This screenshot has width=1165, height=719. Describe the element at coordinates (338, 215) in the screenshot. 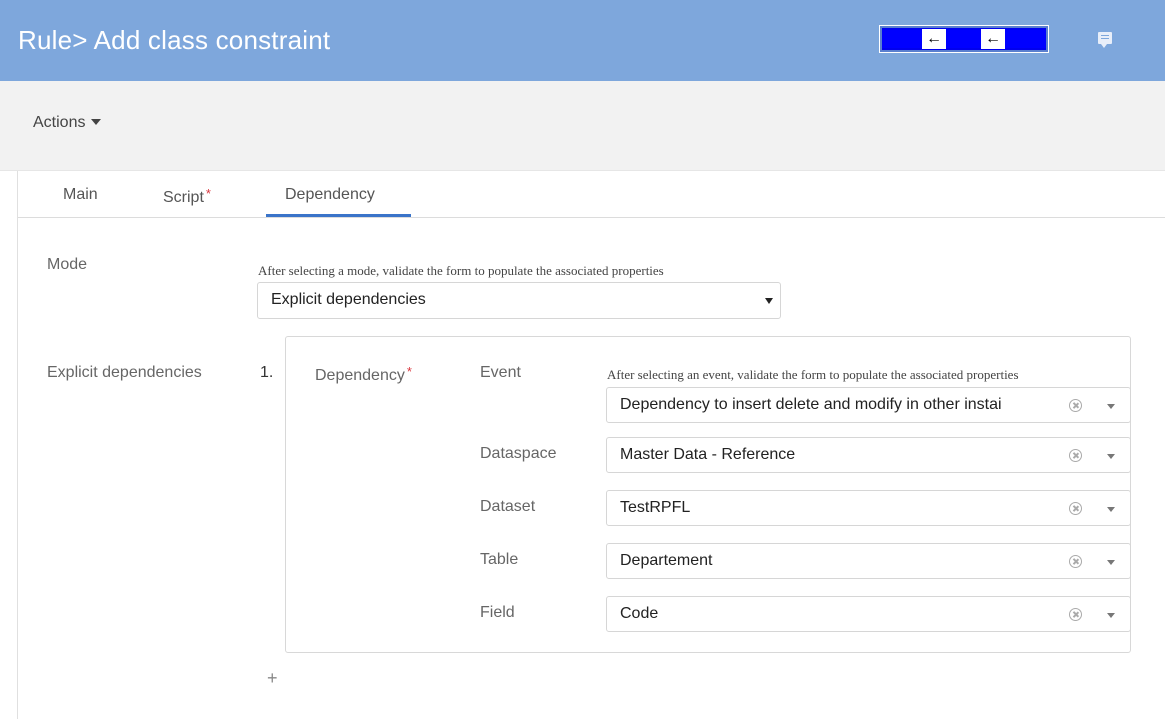

I see `active-tab-indicator` at that location.